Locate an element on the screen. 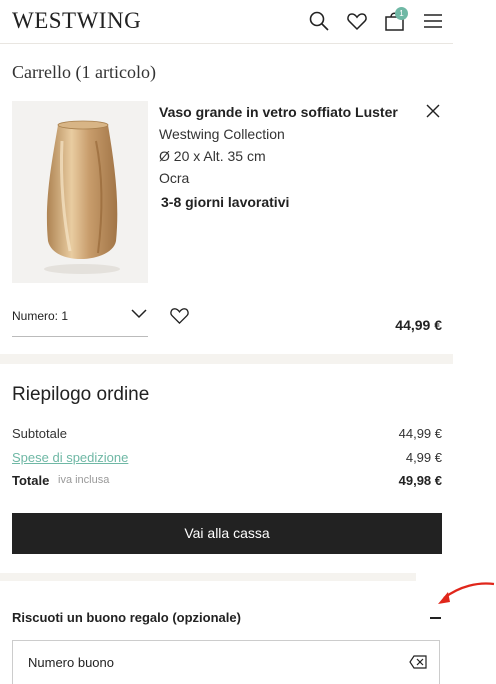  item-price: 44,99 € is located at coordinates (418, 325).